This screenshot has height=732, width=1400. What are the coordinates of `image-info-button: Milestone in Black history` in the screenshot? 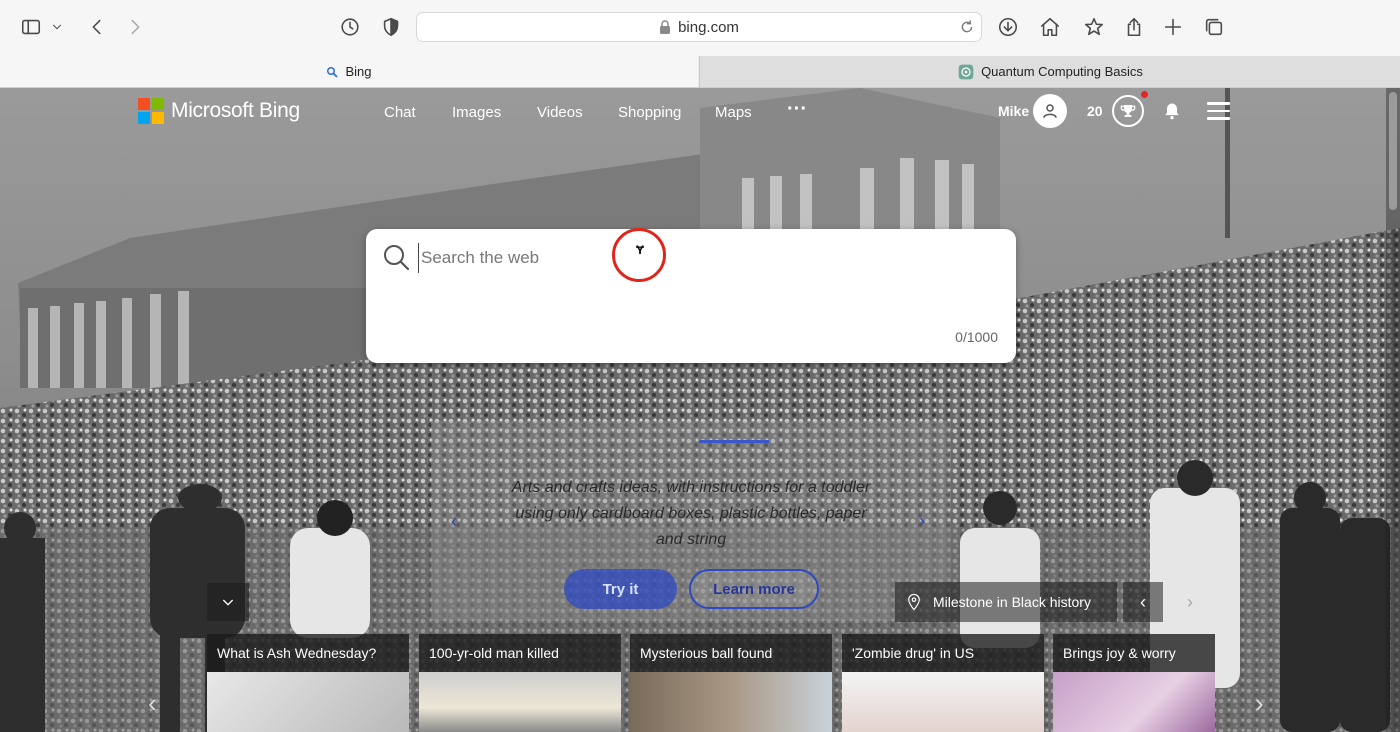 It's located at (1006, 602).